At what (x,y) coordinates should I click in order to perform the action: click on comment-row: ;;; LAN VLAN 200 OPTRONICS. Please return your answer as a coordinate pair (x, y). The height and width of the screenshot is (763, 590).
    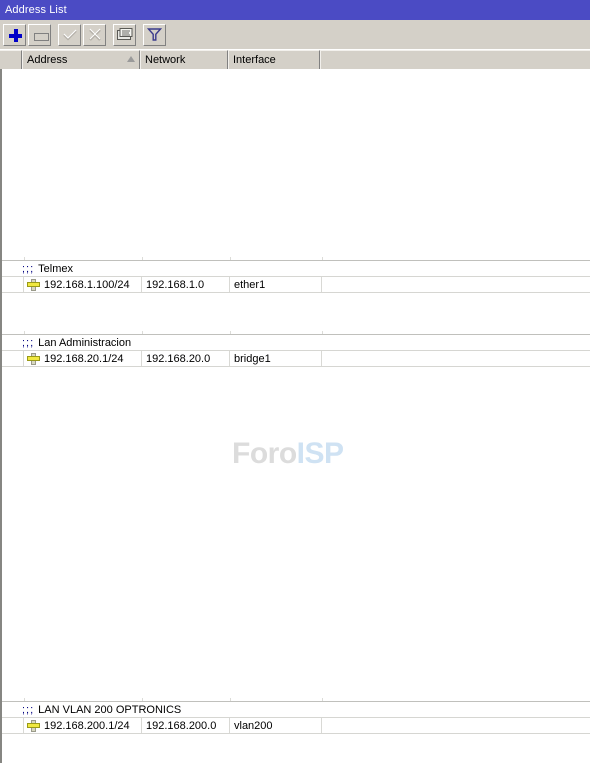
    Looking at the image, I should click on (296, 710).